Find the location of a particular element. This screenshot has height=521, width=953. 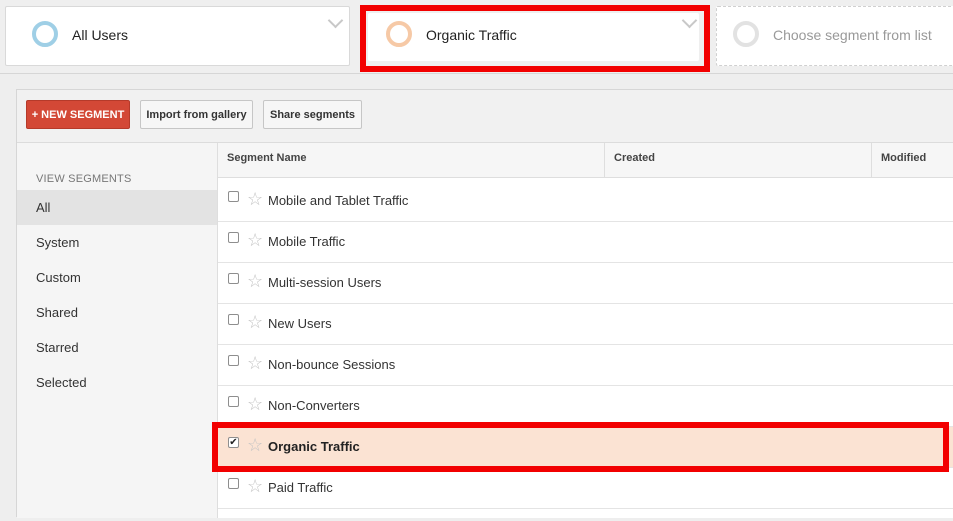

segment-name: Mobile and Tablet Traffic is located at coordinates (338, 200).